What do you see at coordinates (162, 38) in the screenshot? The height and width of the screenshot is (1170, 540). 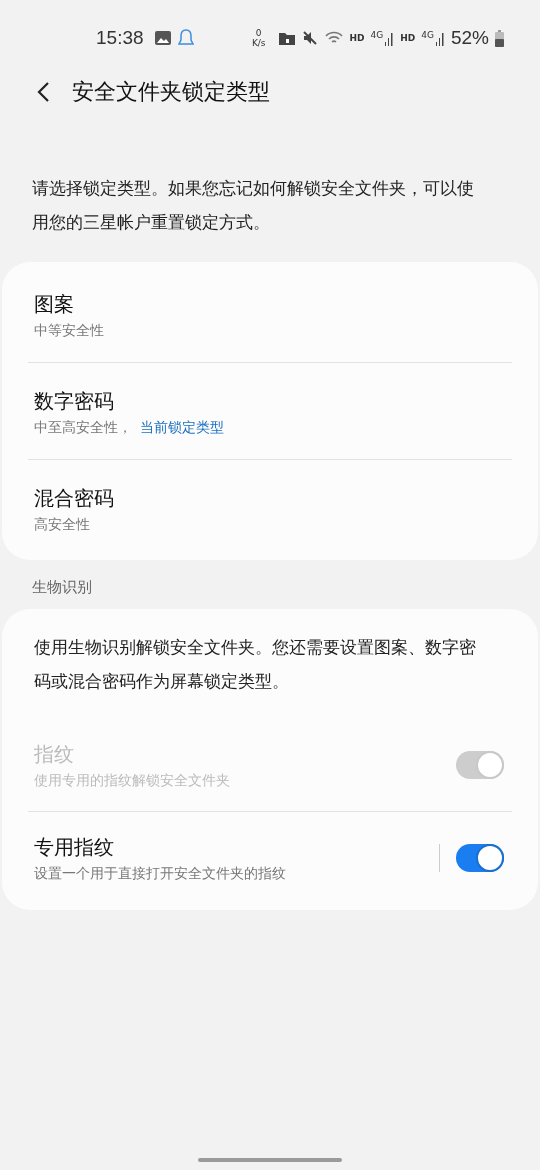 I see `image-icon` at bounding box center [162, 38].